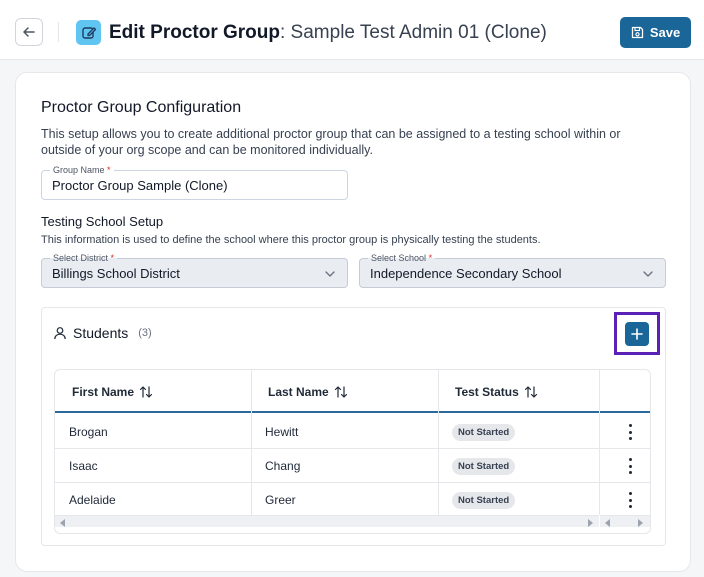 Image resolution: width=704 pixels, height=577 pixels. Describe the element at coordinates (665, 32) in the screenshot. I see `save-button-label: Save` at that location.